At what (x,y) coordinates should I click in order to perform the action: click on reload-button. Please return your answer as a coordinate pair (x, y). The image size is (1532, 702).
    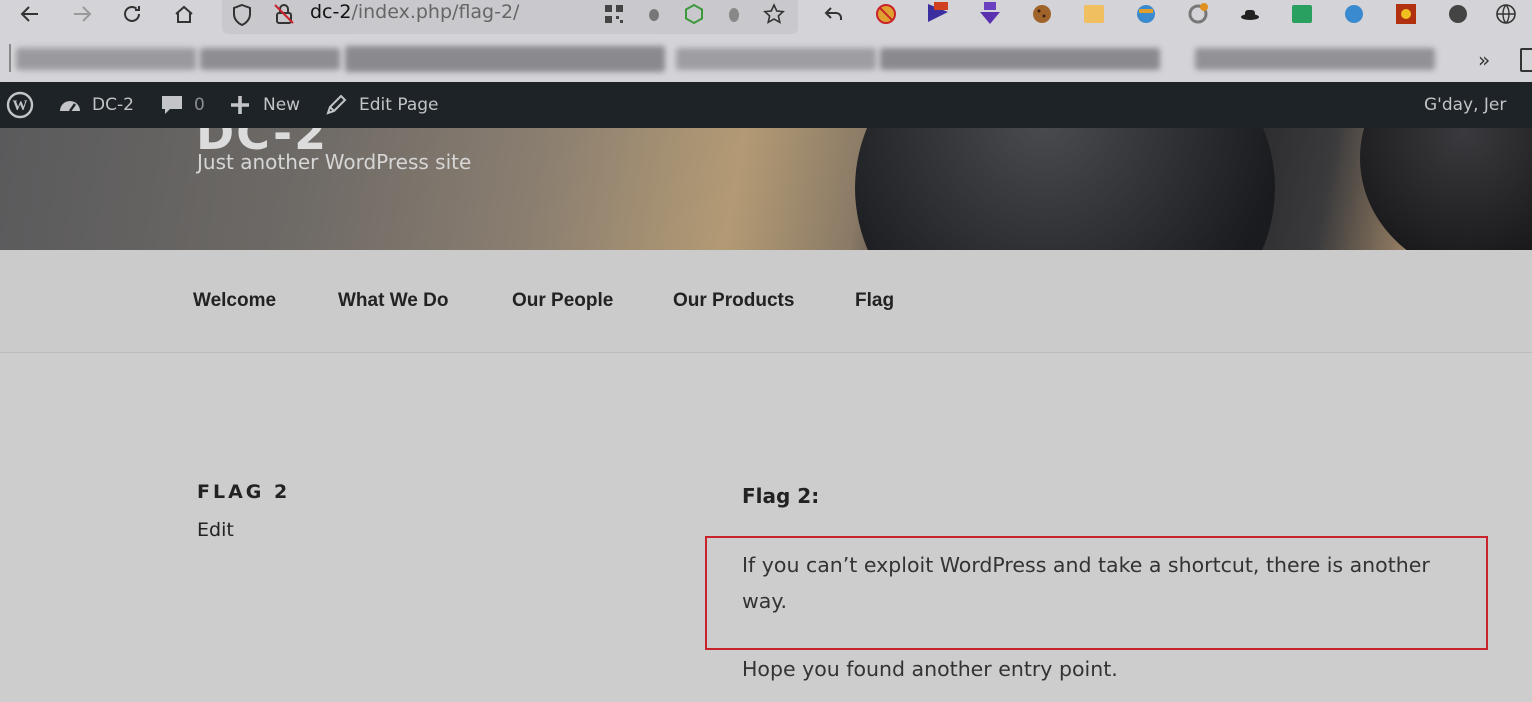
    Looking at the image, I should click on (132, 14).